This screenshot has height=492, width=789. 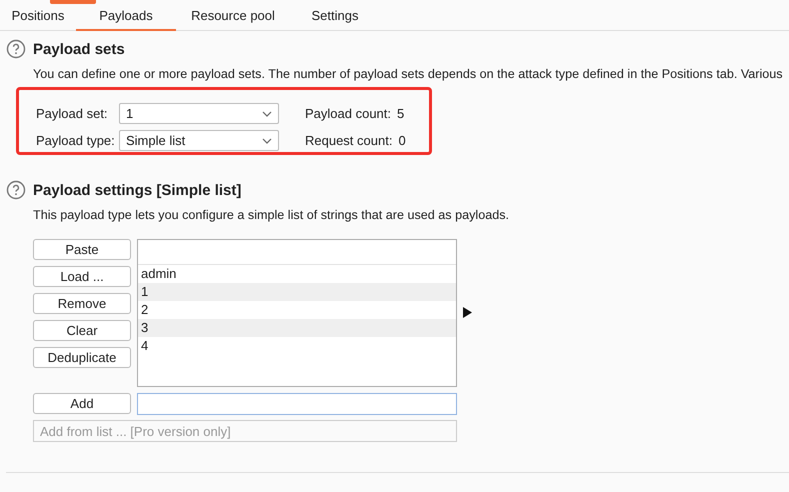 I want to click on section-title: Payload sets, so click(x=79, y=49).